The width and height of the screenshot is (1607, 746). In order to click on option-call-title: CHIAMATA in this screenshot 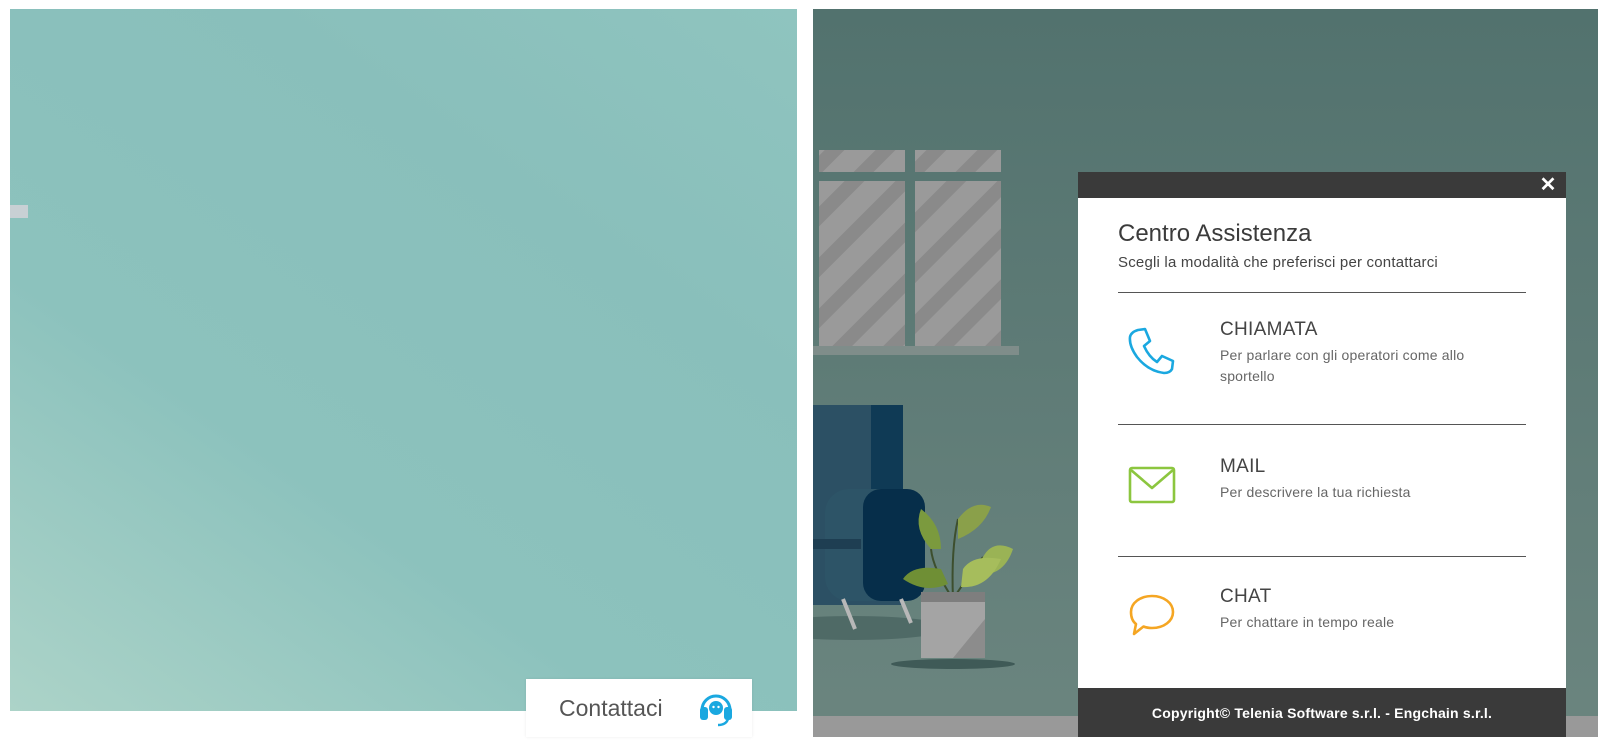, I will do `click(1269, 329)`.